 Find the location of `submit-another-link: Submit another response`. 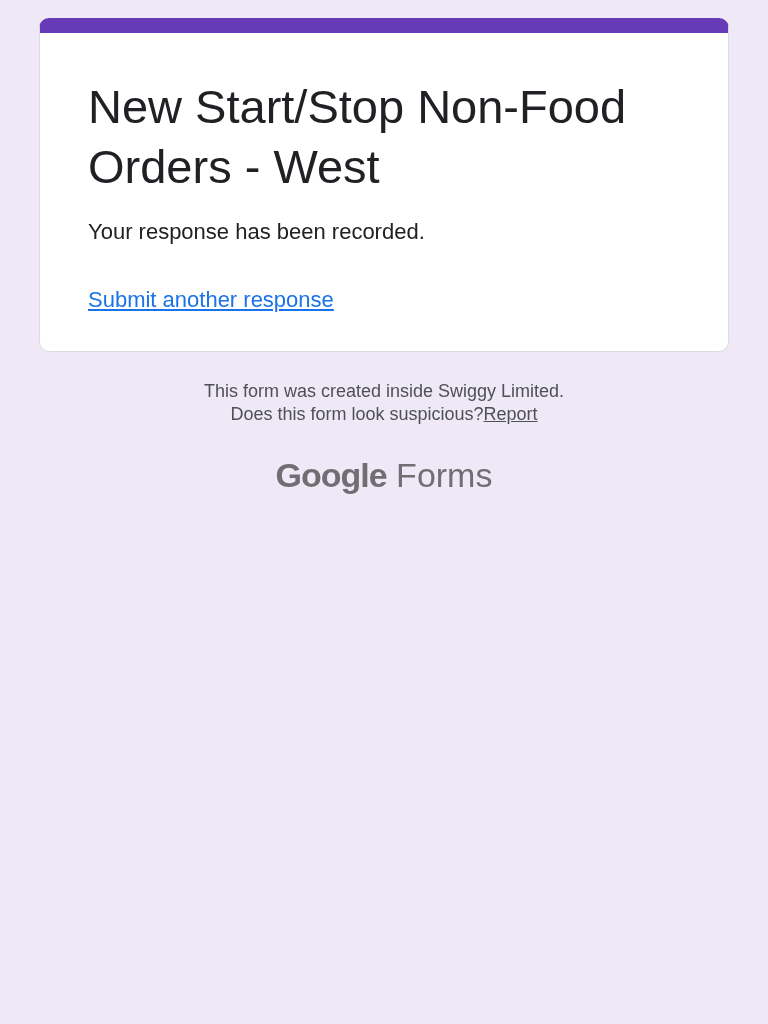

submit-another-link: Submit another response is located at coordinates (211, 300).